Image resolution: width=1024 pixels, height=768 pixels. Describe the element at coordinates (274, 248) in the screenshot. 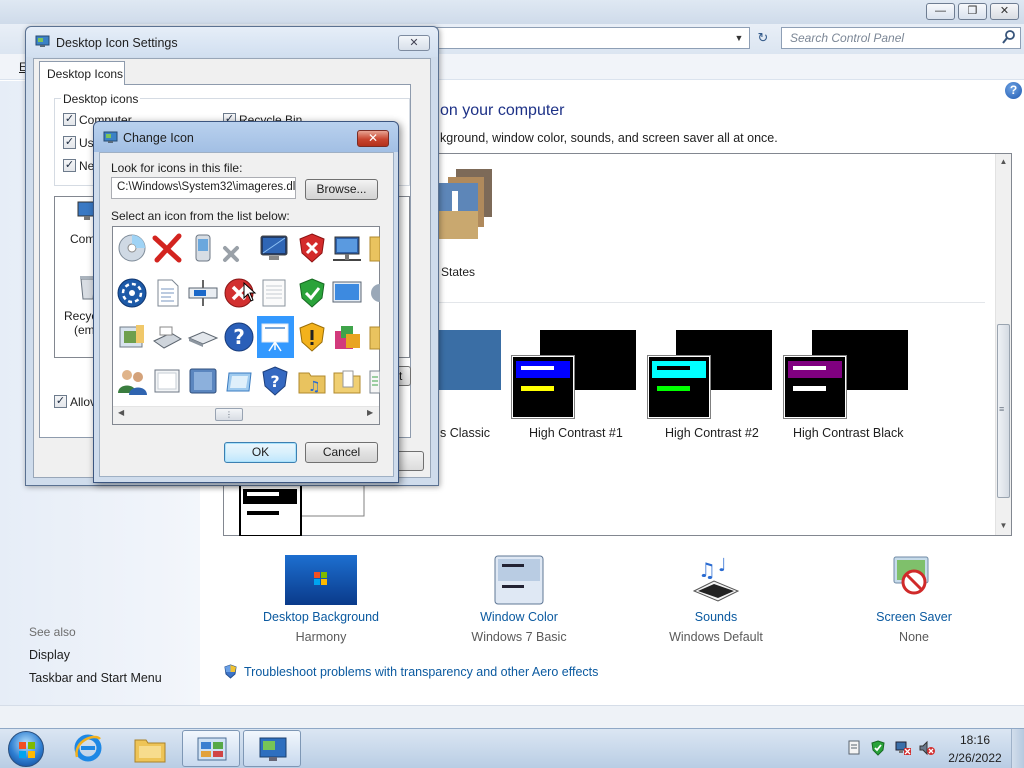

I see `monitor-icon` at that location.